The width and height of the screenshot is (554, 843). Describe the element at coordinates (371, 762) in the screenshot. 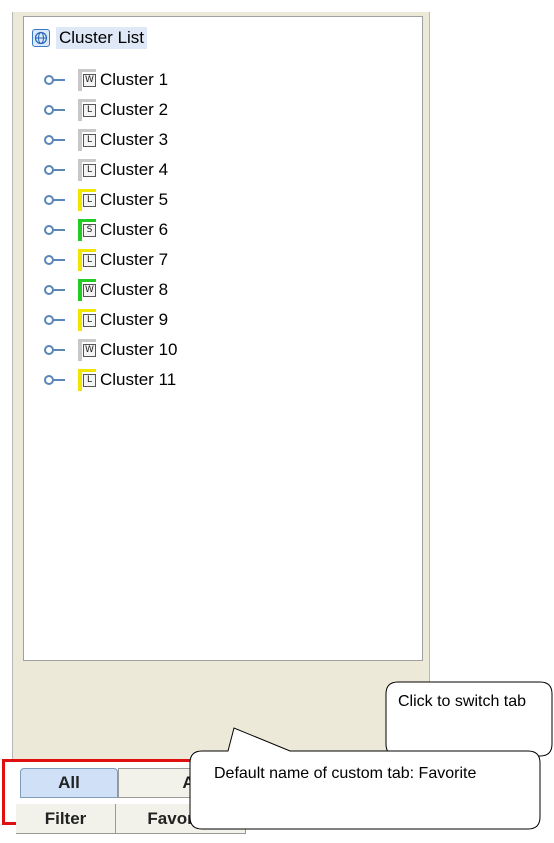

I see `callout-shapes` at that location.